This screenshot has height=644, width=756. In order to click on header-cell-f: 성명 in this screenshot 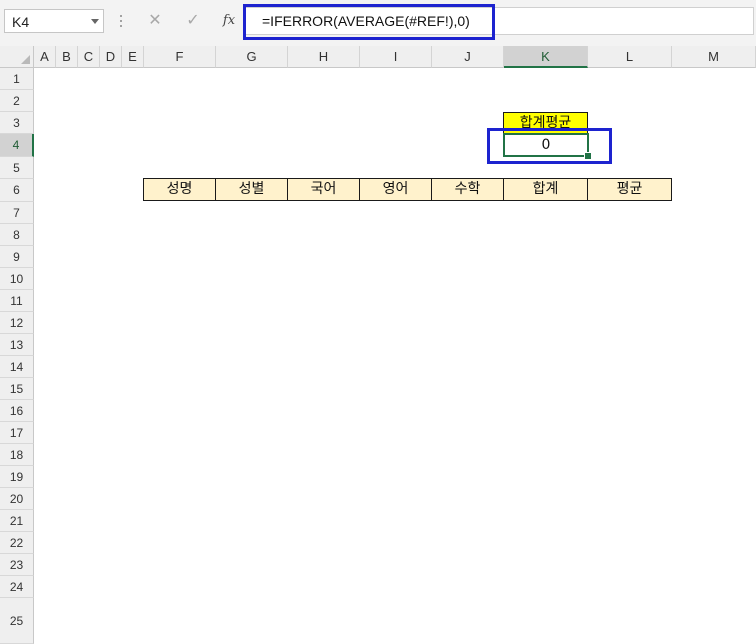, I will do `click(179, 189)`.